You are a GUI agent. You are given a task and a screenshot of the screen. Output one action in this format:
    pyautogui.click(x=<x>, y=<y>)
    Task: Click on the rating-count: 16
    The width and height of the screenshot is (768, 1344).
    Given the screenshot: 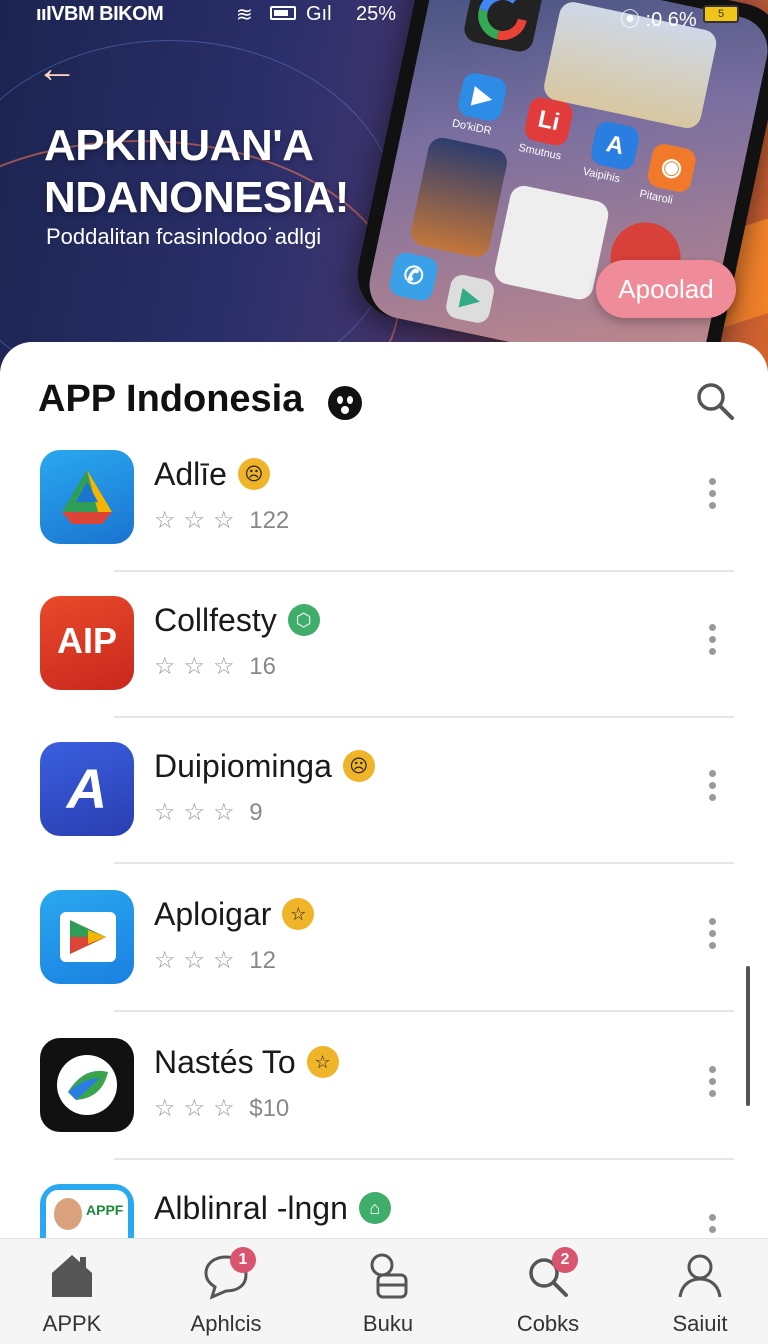 What is the action you would take?
    pyautogui.click(x=262, y=666)
    